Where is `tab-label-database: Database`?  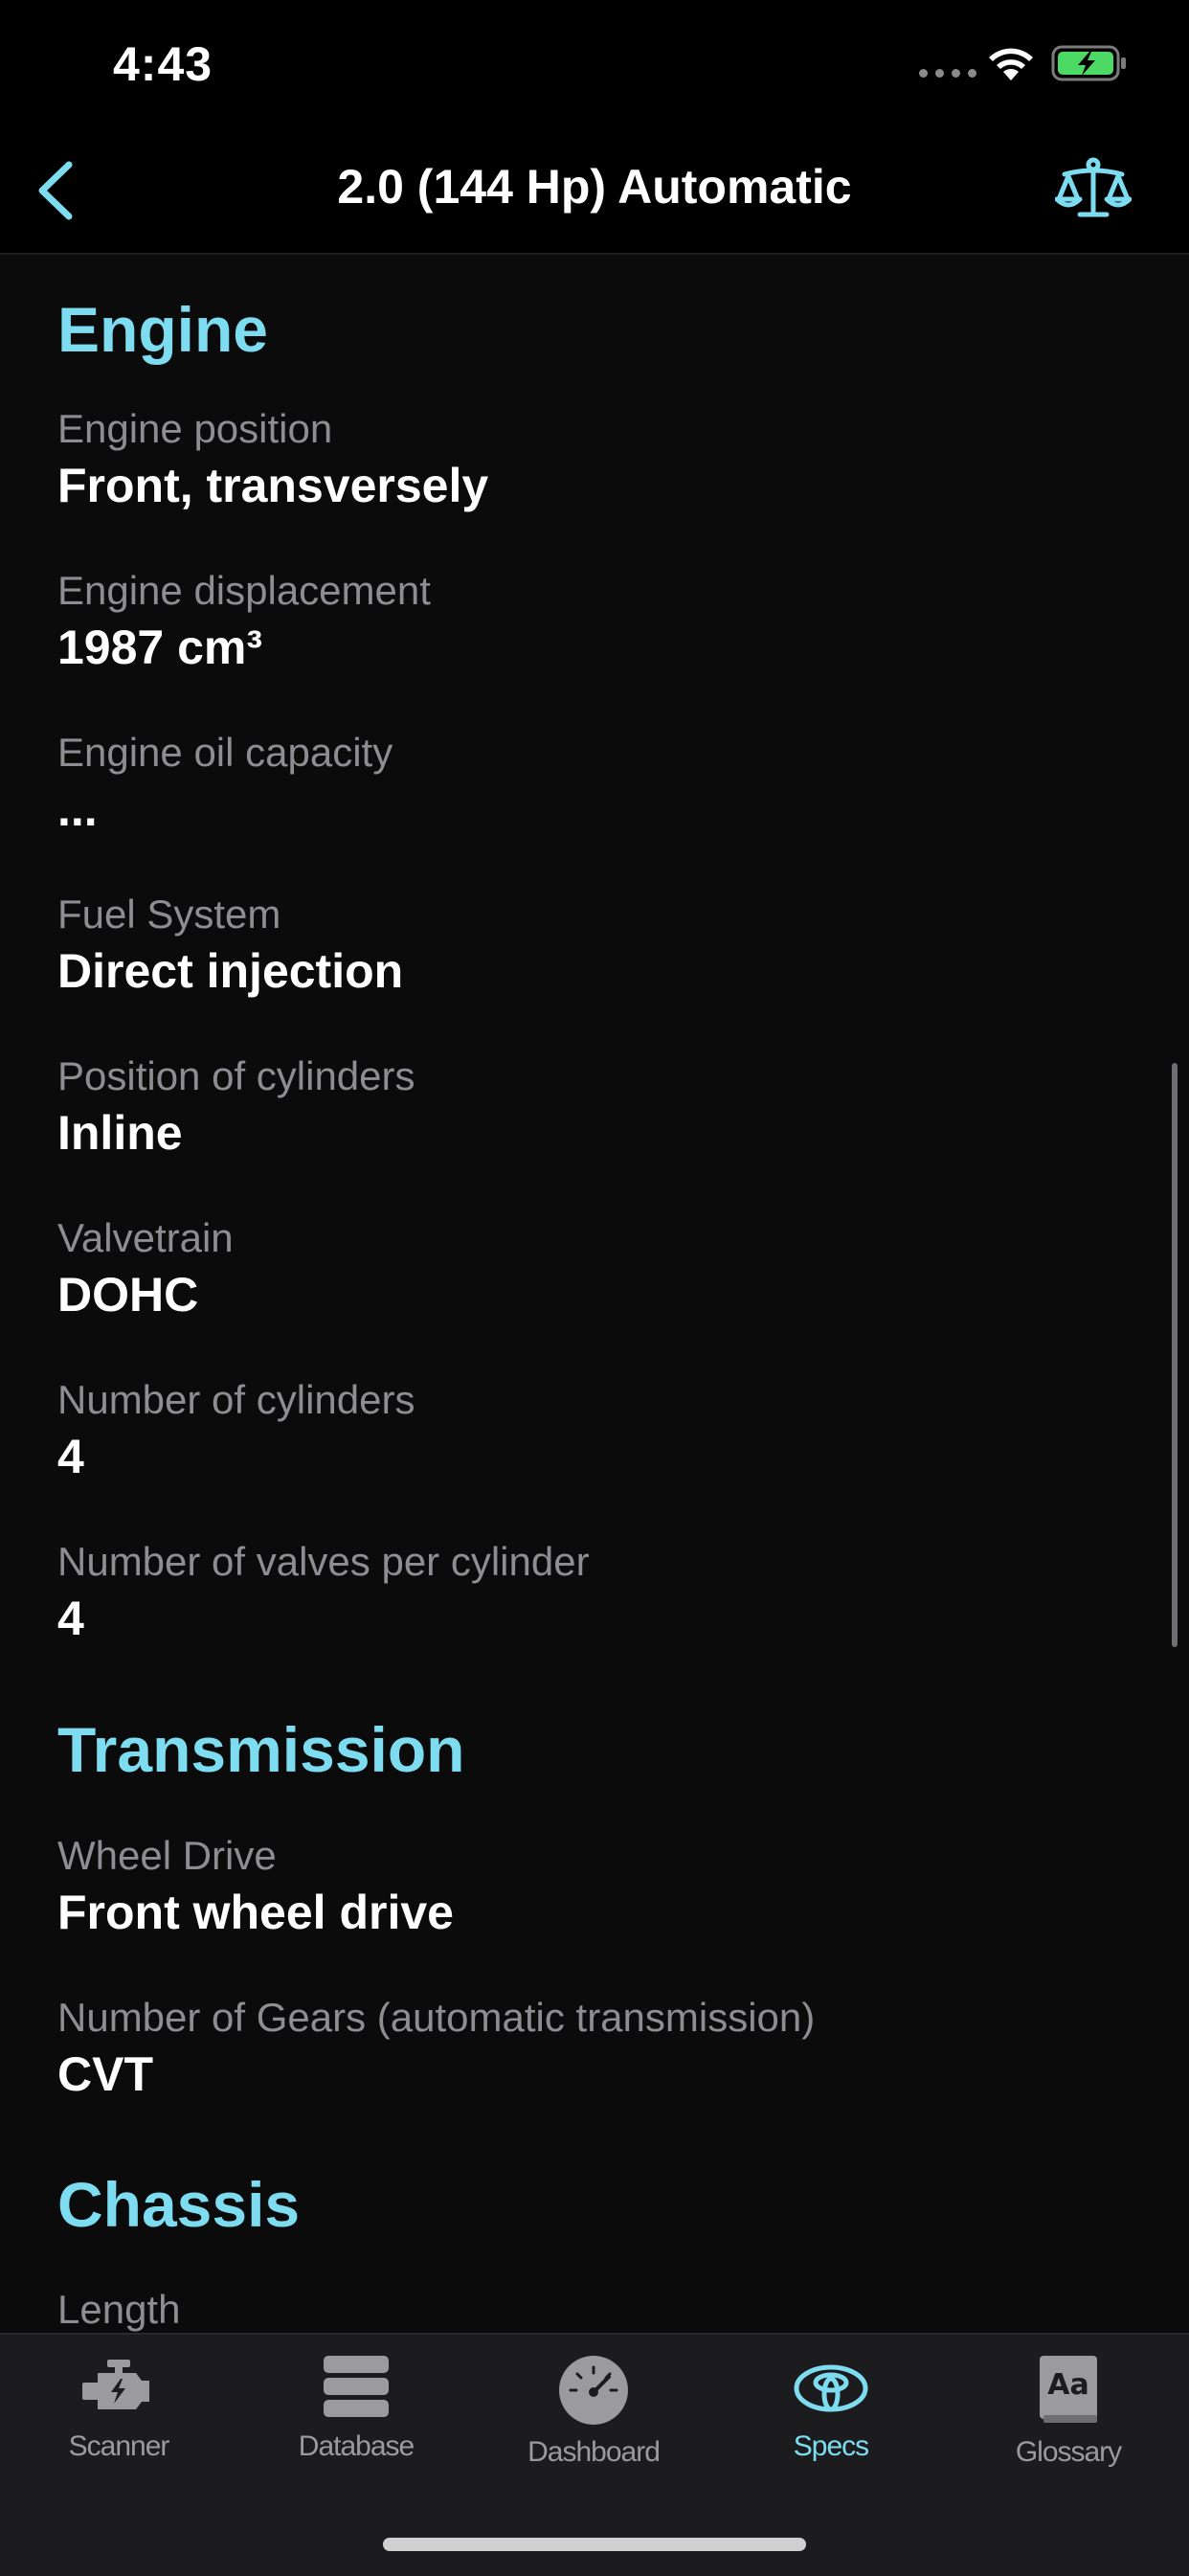 tab-label-database: Database is located at coordinates (356, 2446).